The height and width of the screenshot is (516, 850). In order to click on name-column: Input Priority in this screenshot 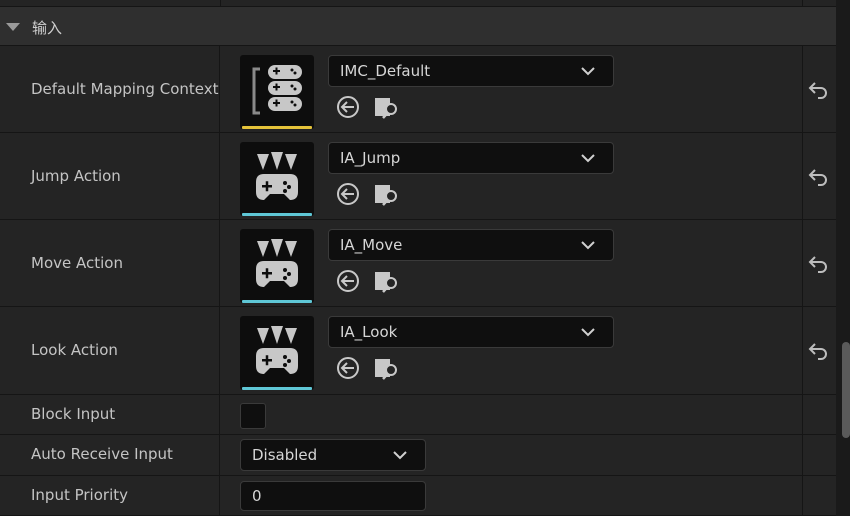, I will do `click(110, 495)`.